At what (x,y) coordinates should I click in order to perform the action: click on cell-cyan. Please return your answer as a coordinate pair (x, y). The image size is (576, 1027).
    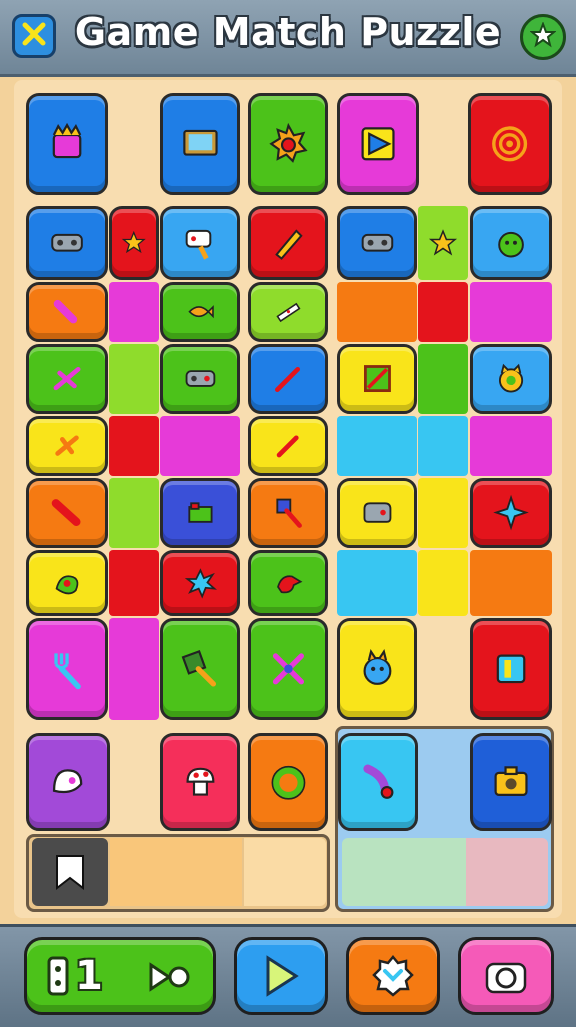
    Looking at the image, I should click on (377, 446).